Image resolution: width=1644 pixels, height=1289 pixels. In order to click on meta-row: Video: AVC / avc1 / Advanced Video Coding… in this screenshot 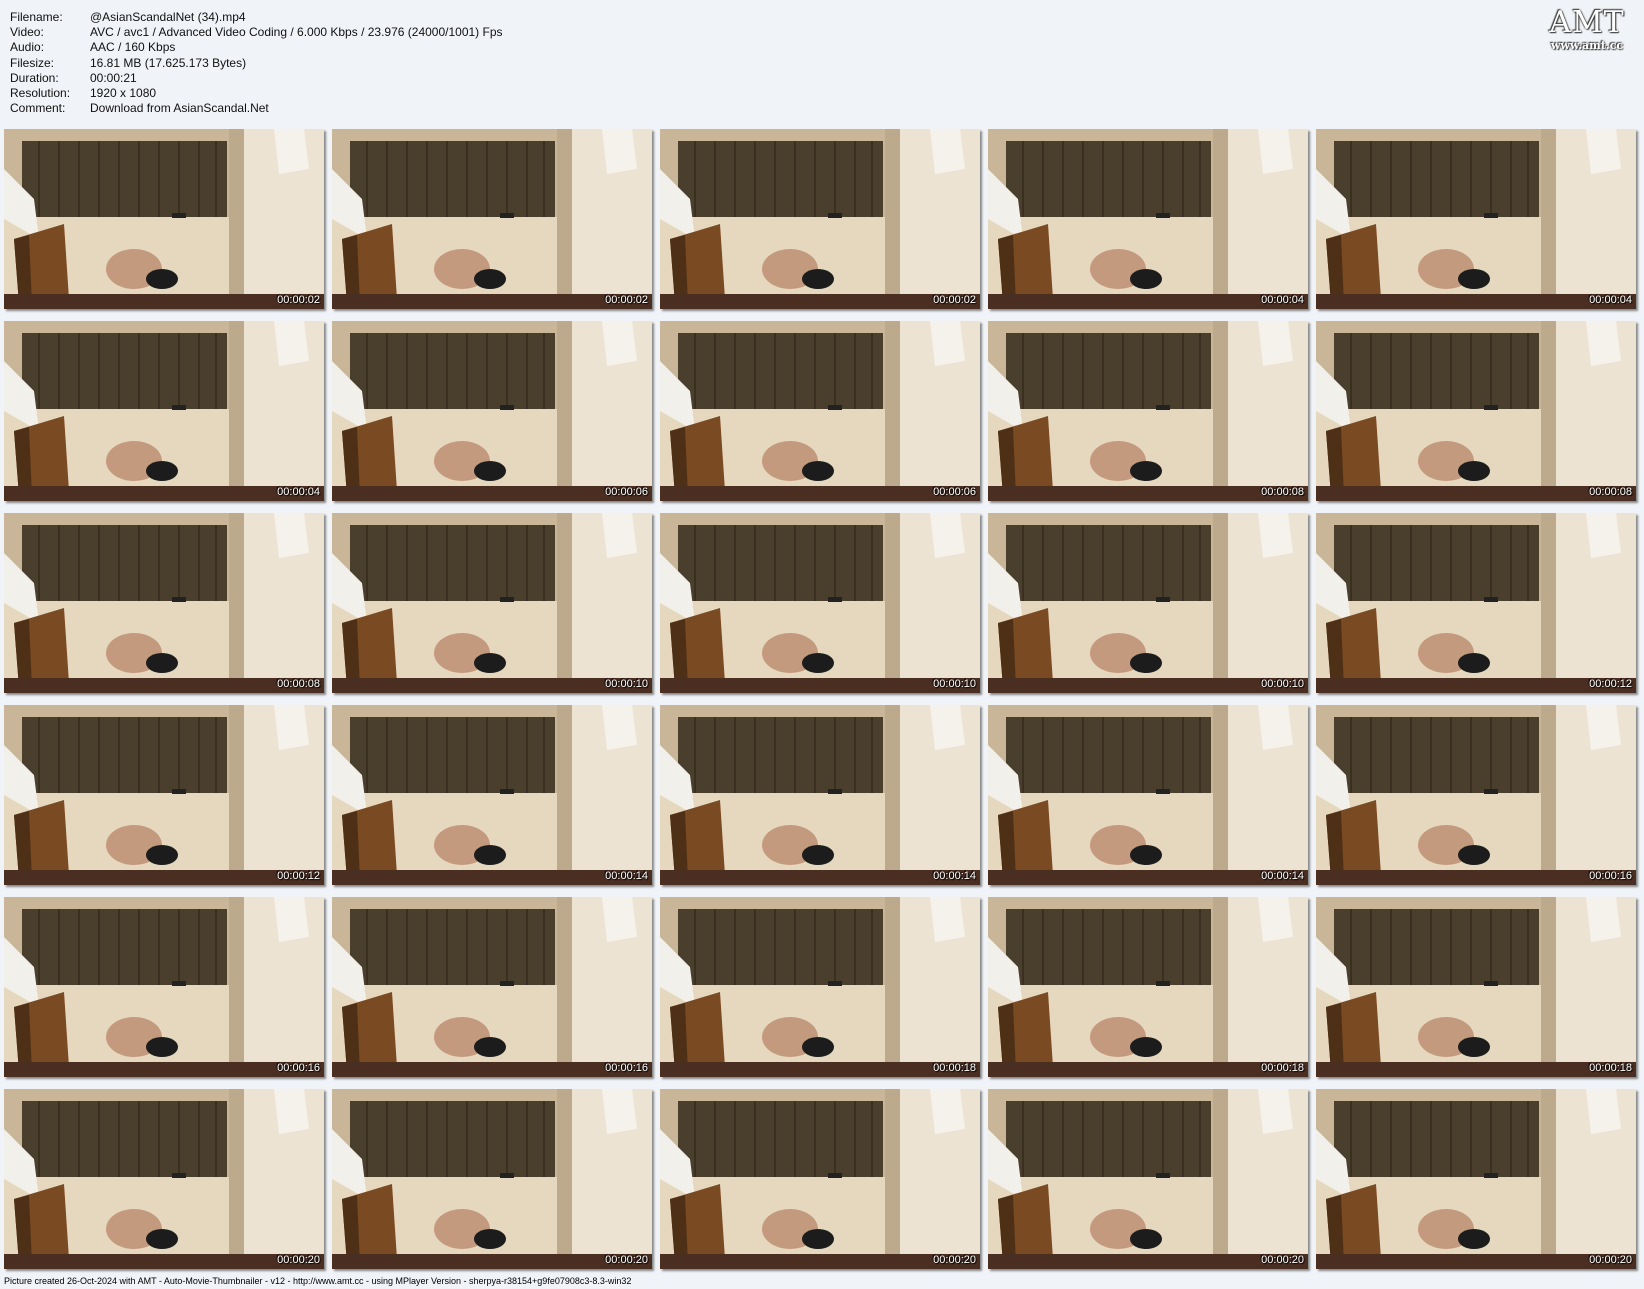, I will do `click(256, 32)`.